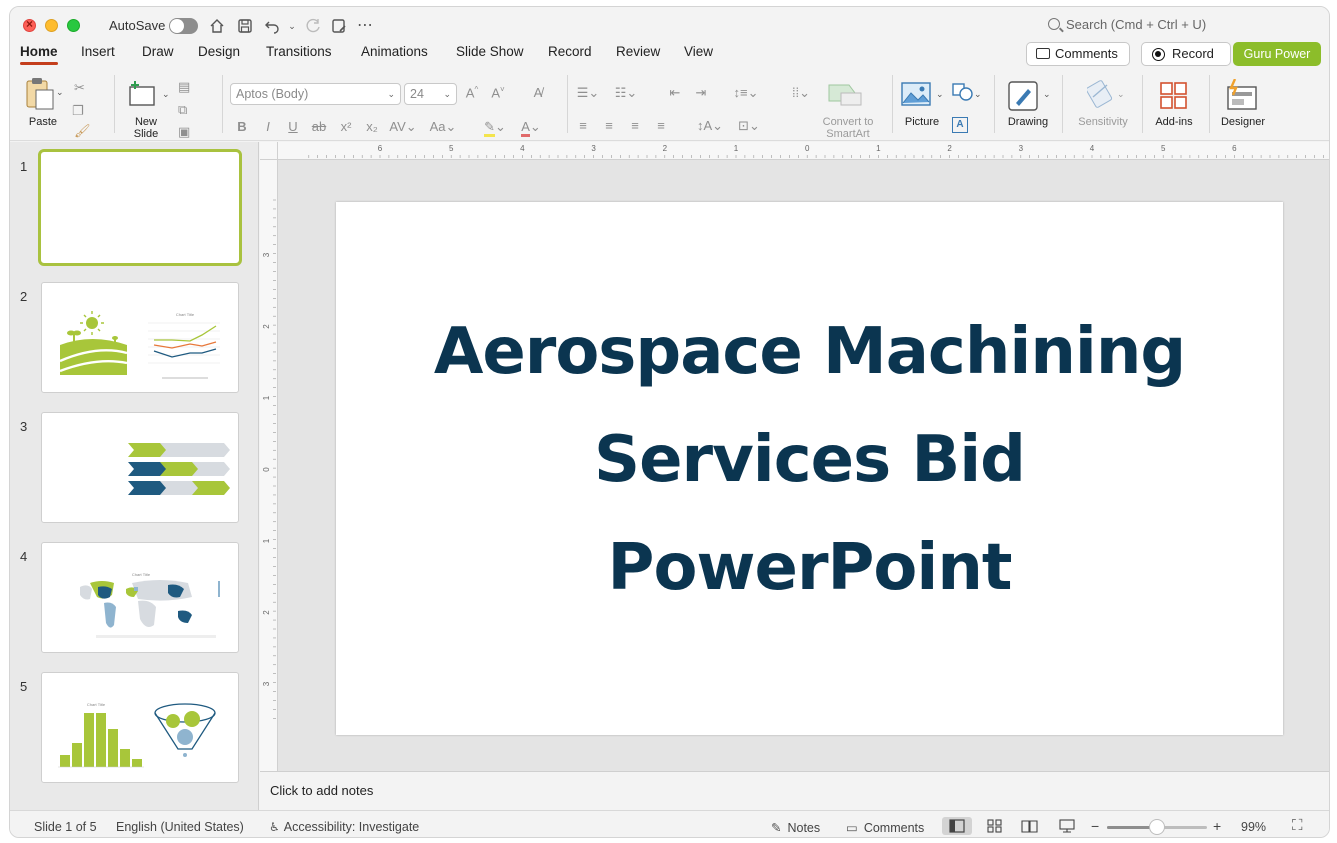  What do you see at coordinates (274, 827) in the screenshot?
I see `accessibility-icon: ♿` at bounding box center [274, 827].